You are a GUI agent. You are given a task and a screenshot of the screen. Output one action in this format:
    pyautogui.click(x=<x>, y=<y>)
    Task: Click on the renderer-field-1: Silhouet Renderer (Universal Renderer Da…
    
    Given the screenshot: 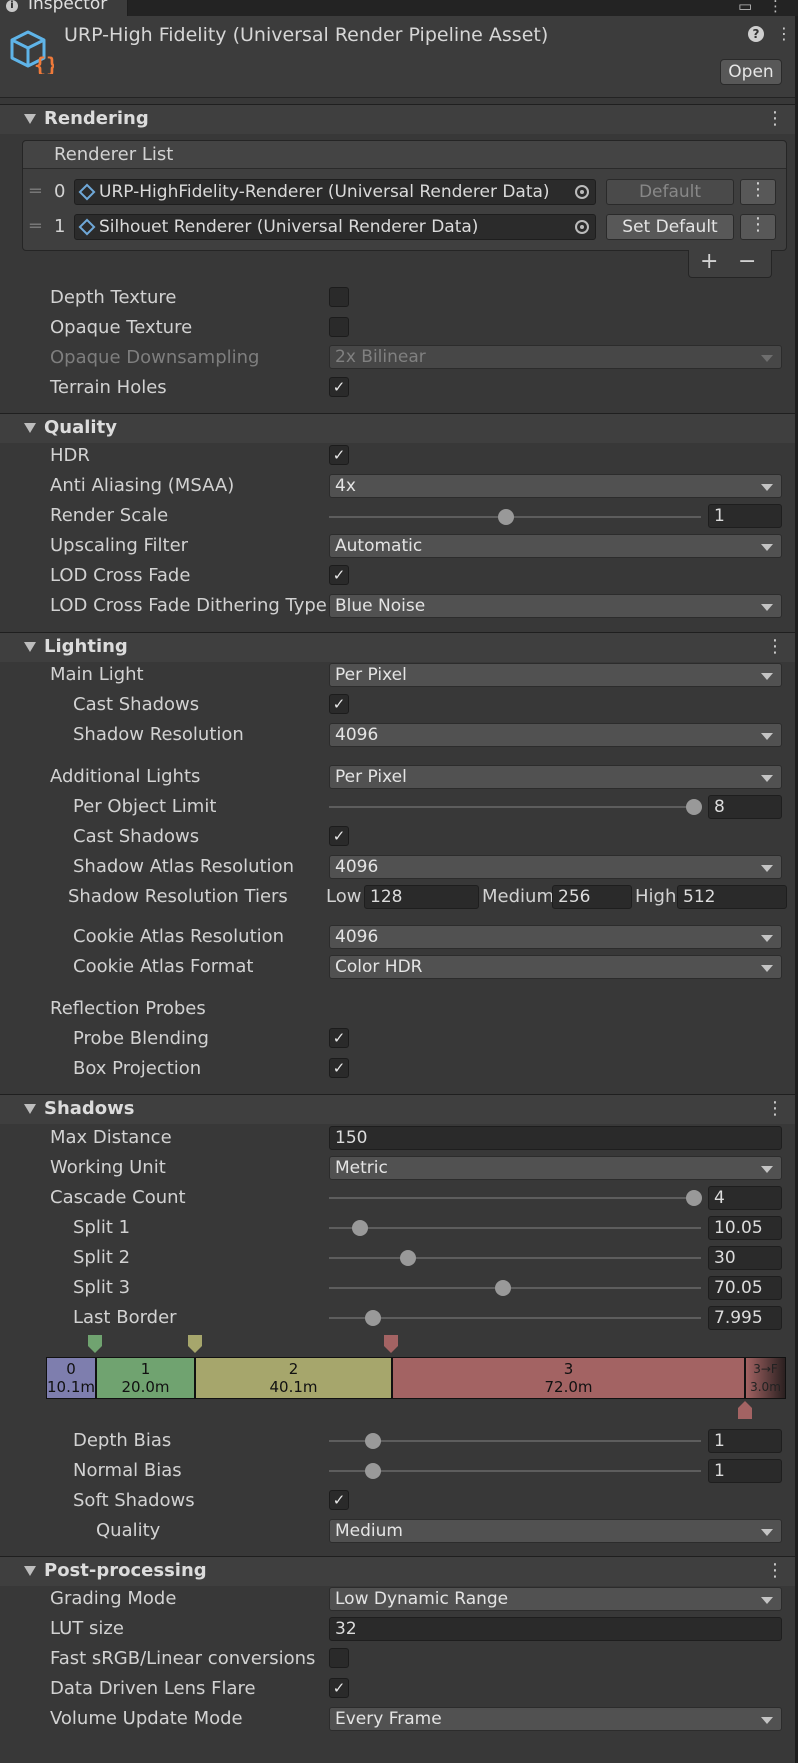 What is the action you would take?
    pyautogui.click(x=335, y=227)
    